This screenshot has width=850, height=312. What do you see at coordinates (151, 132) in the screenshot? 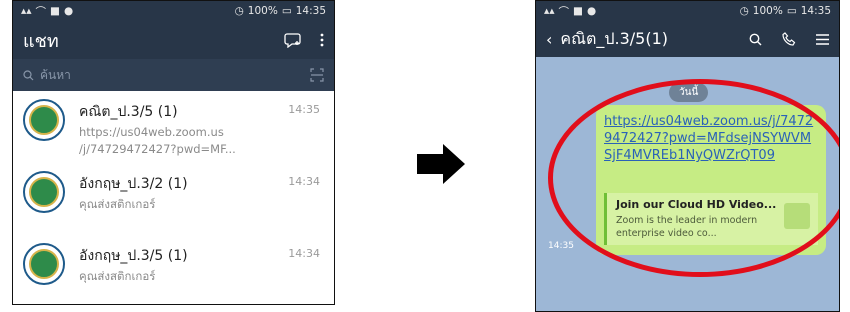
I see `chat-preview: https://us04web.zoom.us` at bounding box center [151, 132].